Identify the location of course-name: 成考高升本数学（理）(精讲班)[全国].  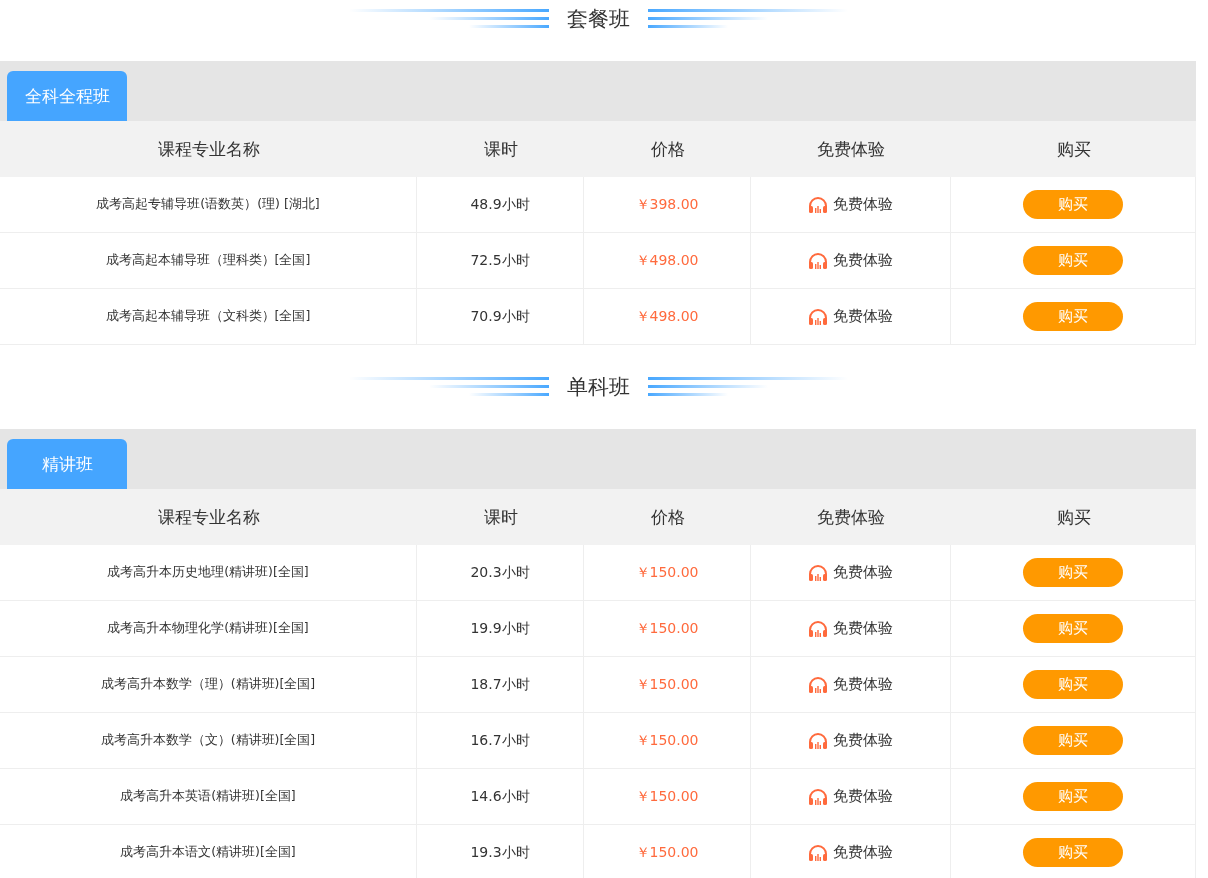
(208, 684).